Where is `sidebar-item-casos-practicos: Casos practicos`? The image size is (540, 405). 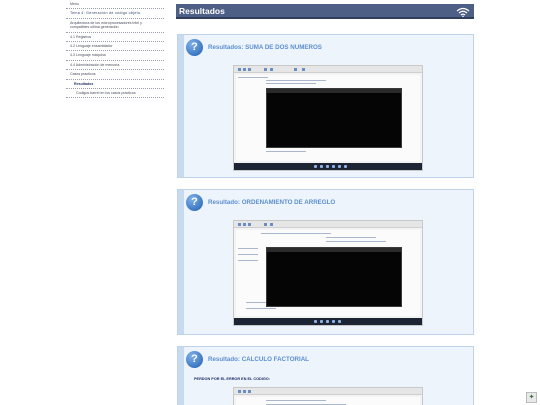 sidebar-item-casos-practicos: Casos practicos is located at coordinates (115, 75).